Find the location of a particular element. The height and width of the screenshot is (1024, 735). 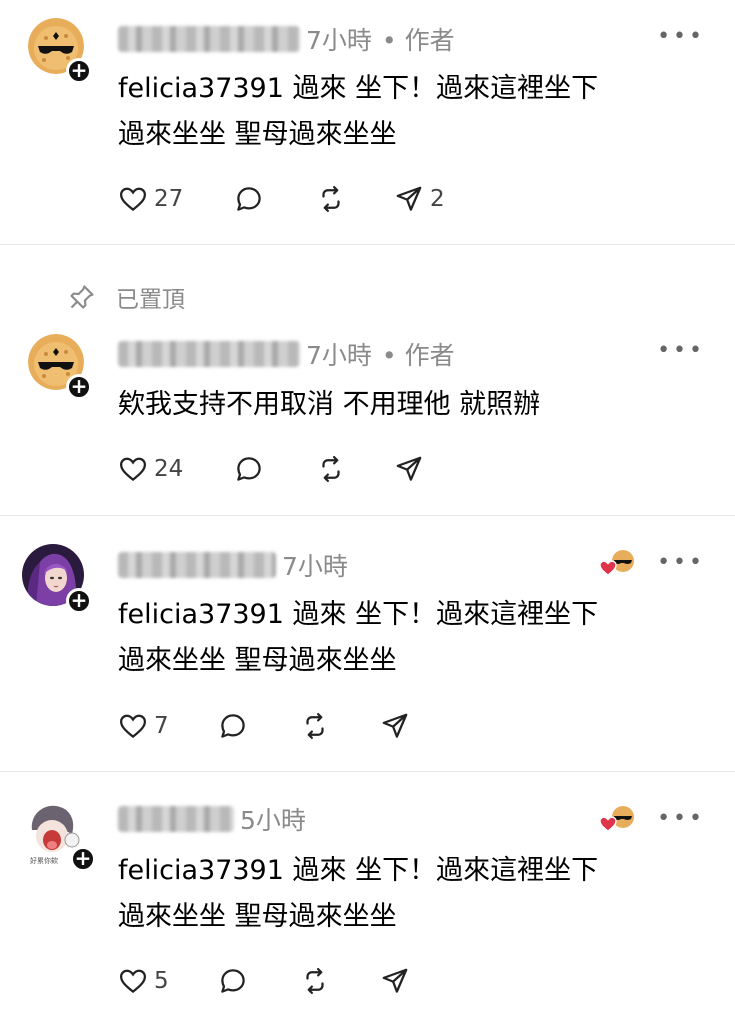

post-time: 5小時 is located at coordinates (273, 820).